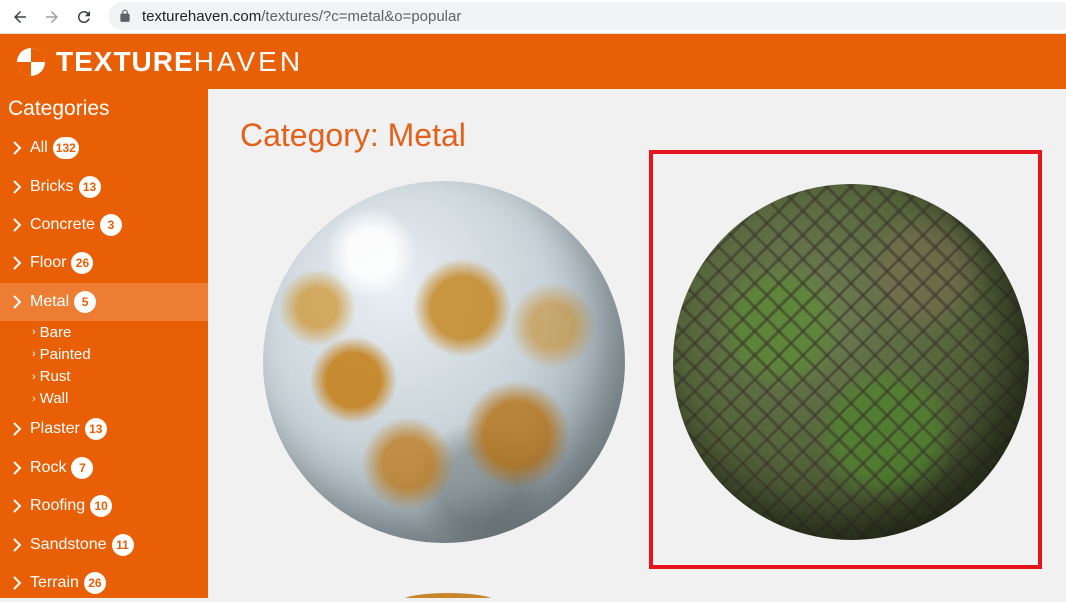 This screenshot has width=1066, height=602. What do you see at coordinates (65, 354) in the screenshot?
I see `subcategory-label: Painted` at bounding box center [65, 354].